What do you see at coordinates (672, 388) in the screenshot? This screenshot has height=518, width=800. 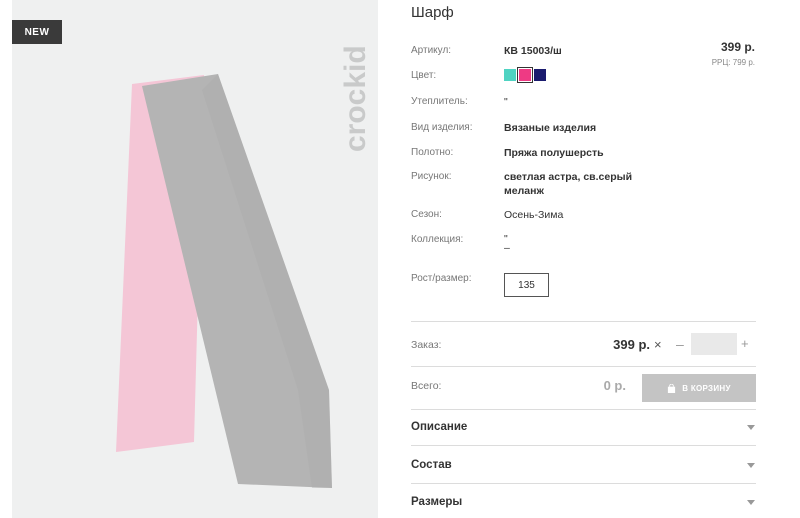 I see `shopping-bag-icon` at bounding box center [672, 388].